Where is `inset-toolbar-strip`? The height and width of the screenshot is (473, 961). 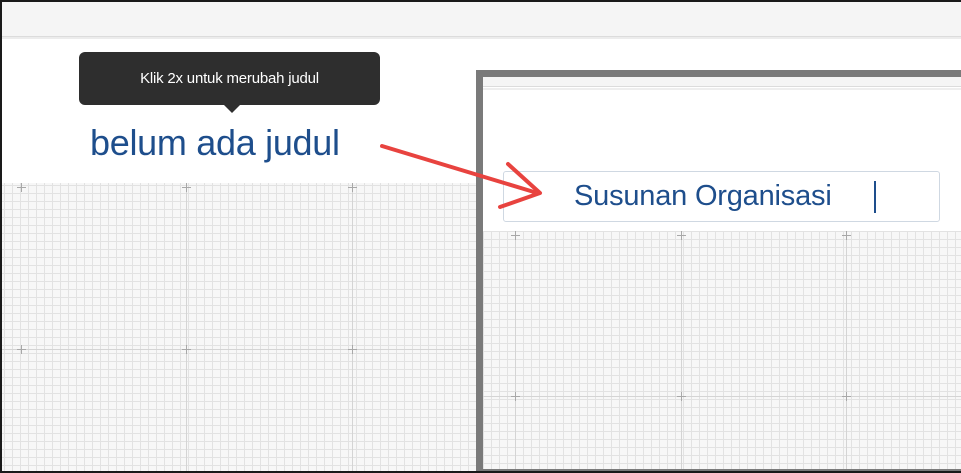
inset-toolbar-strip is located at coordinates (722, 82).